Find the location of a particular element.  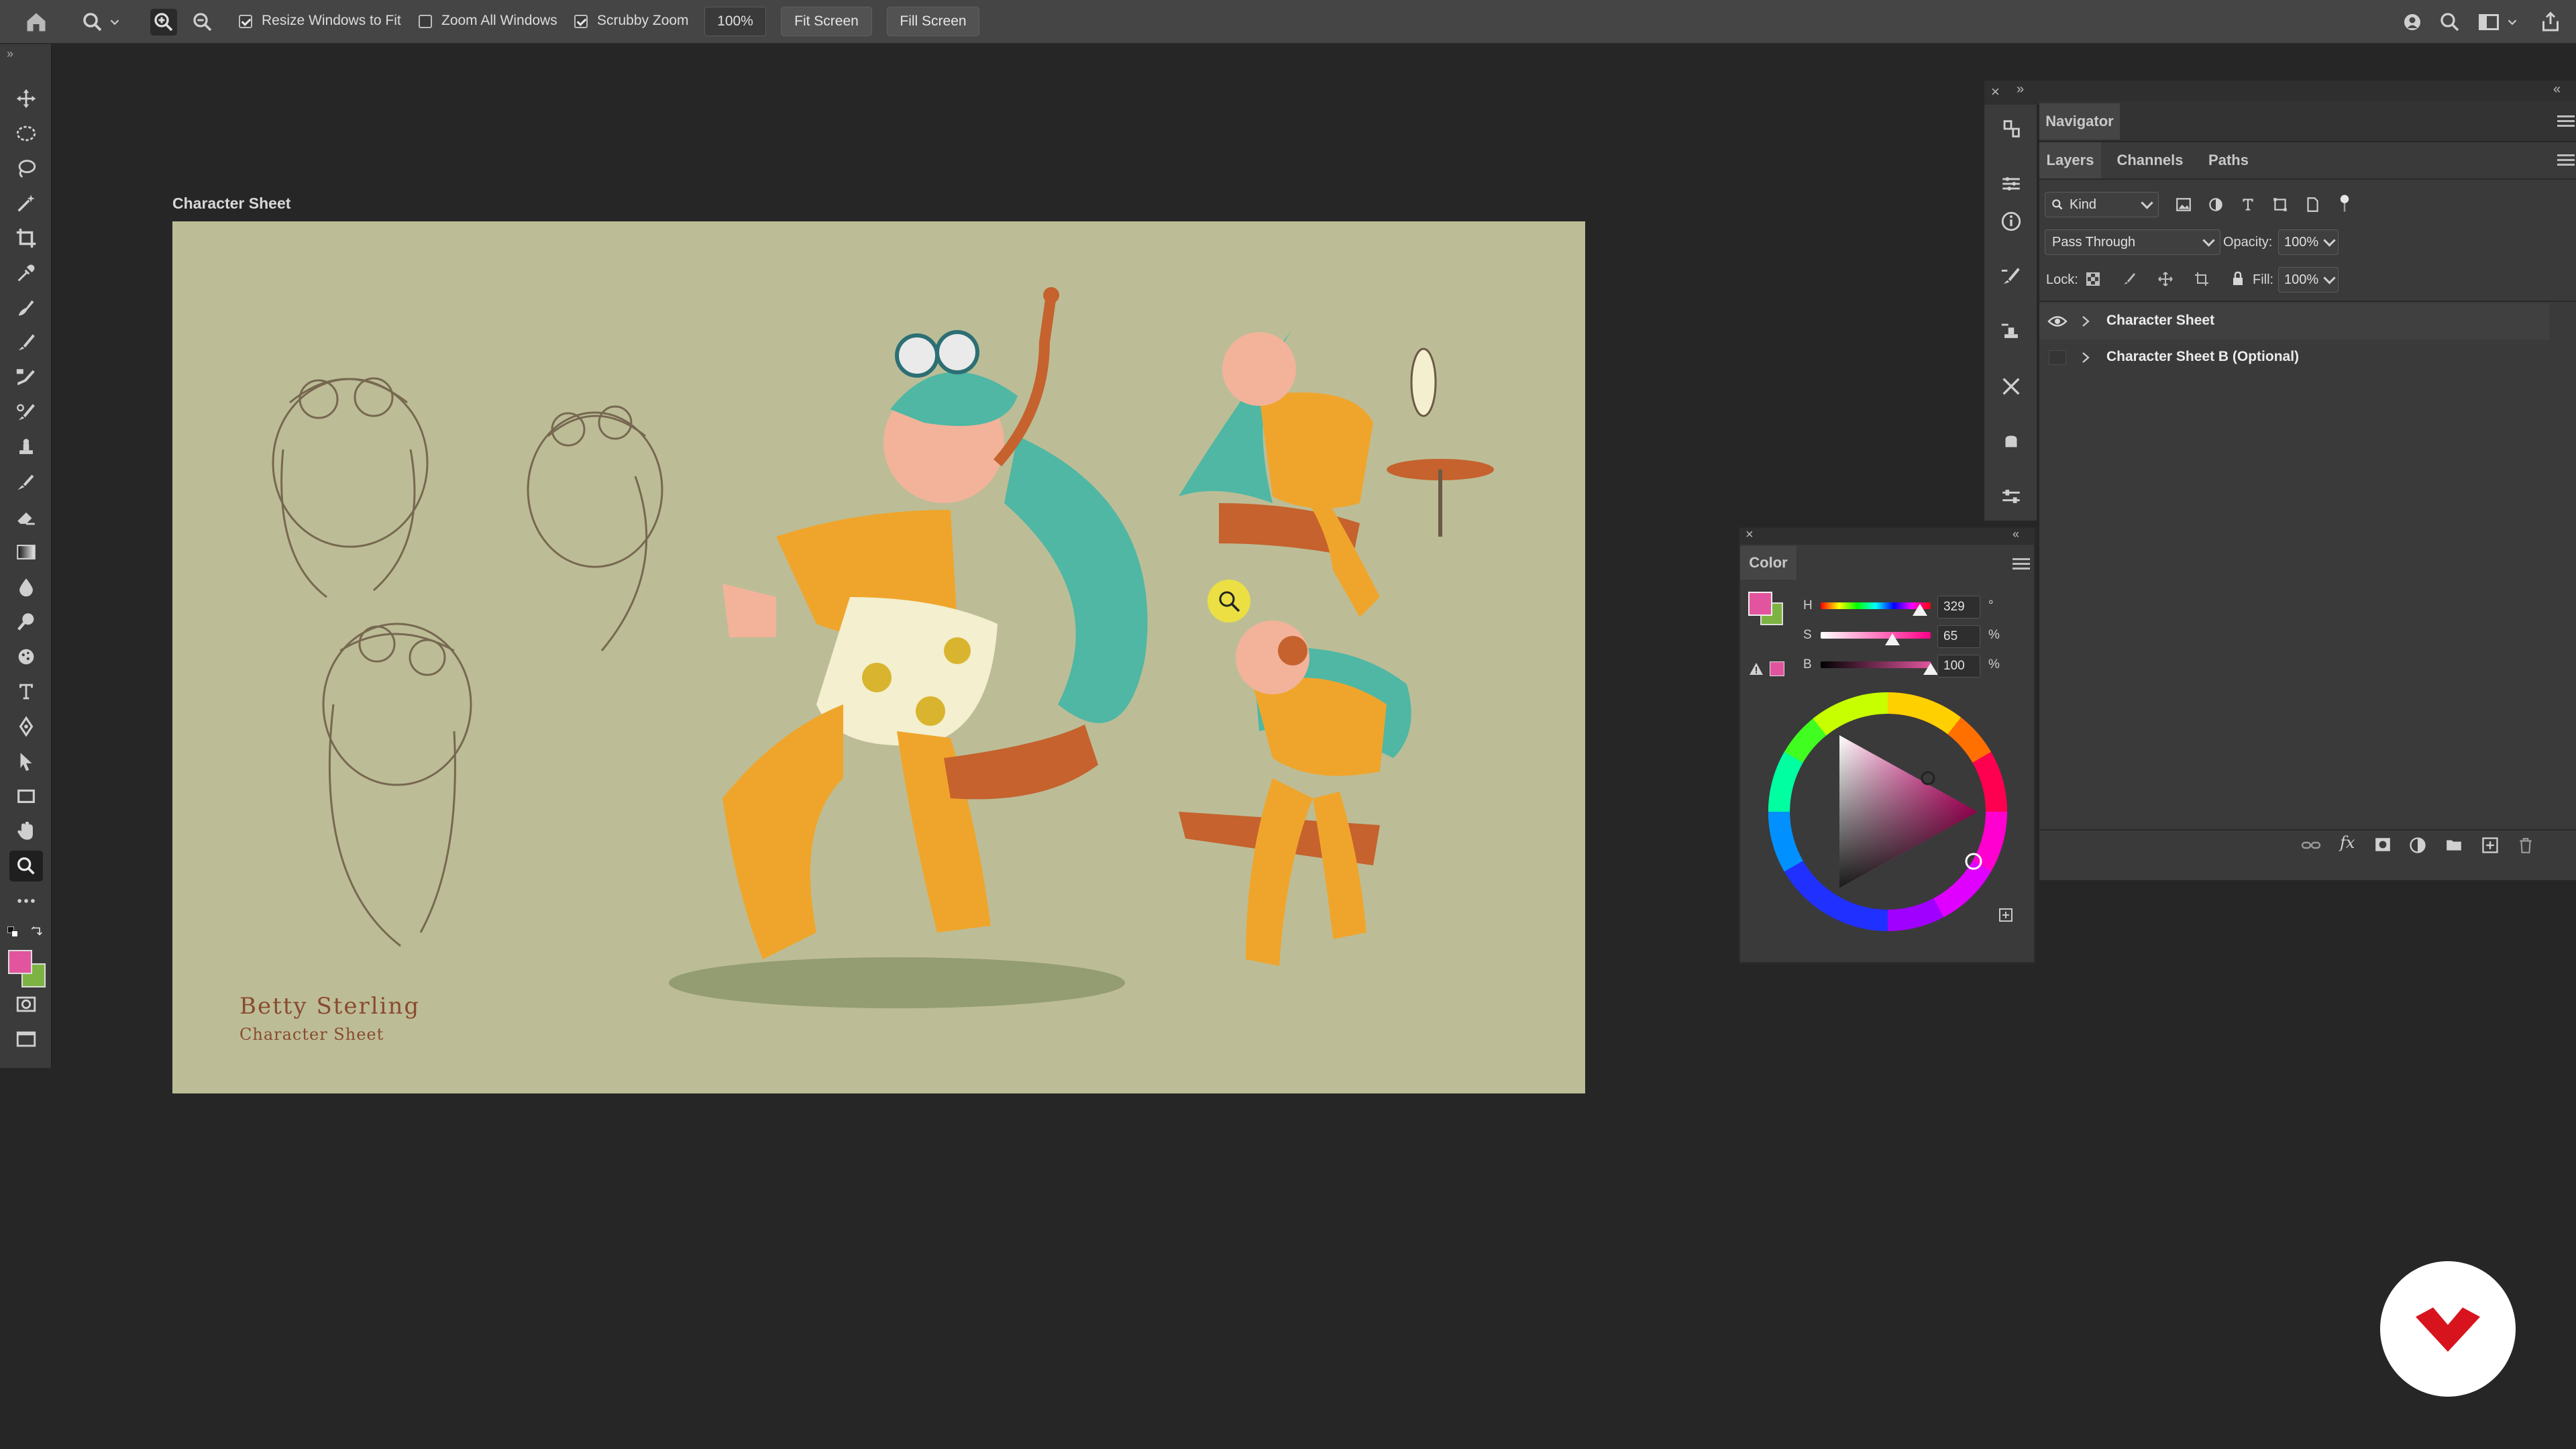

eyedropper-icon is located at coordinates (26, 273).